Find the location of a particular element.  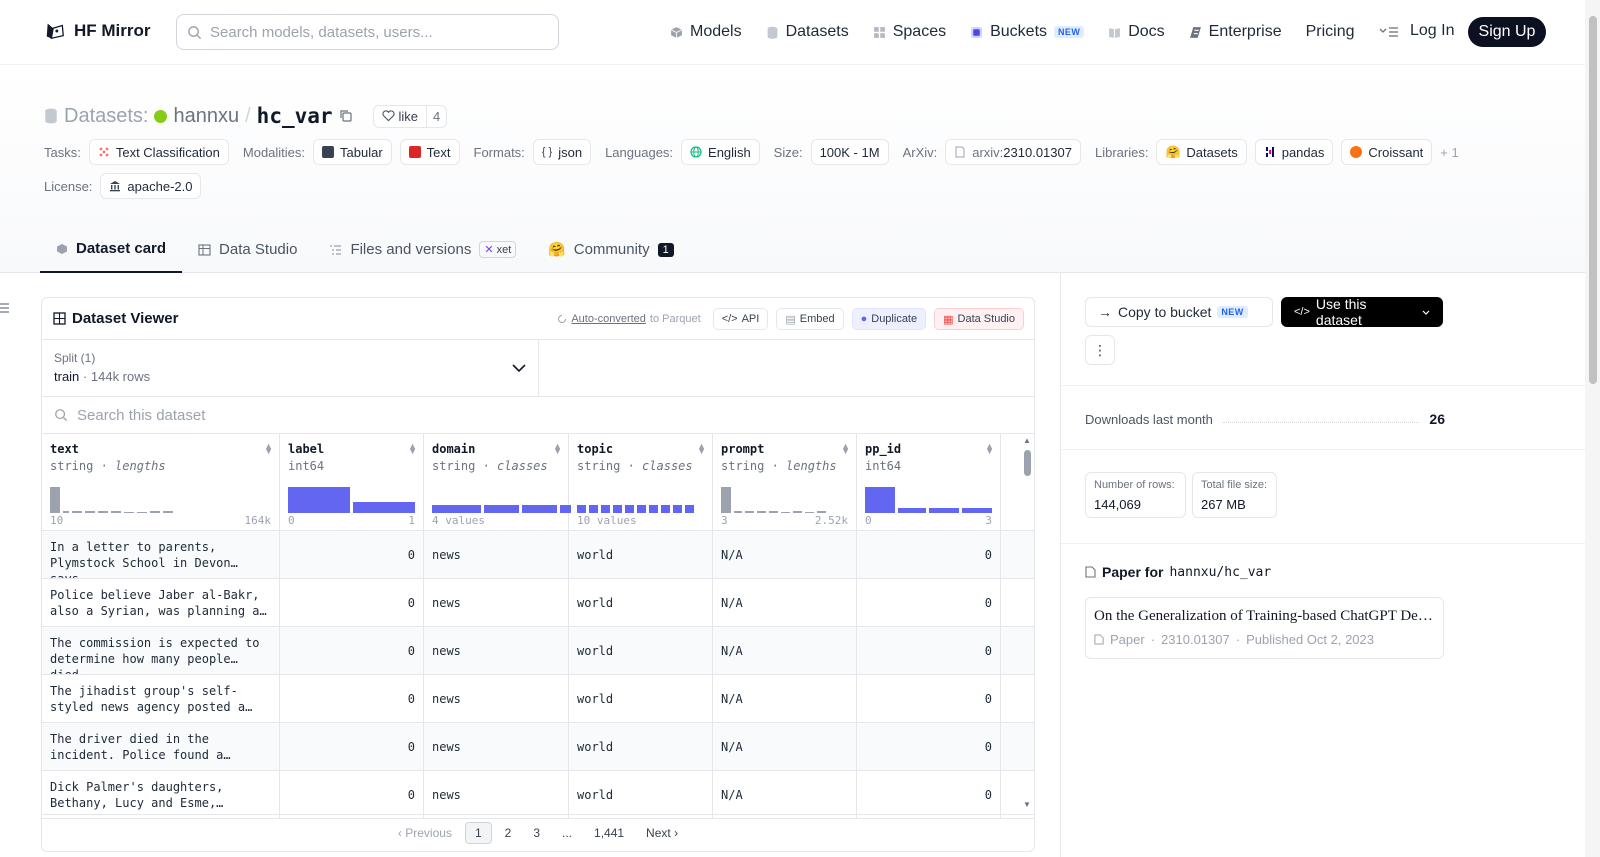

page-1: 1 is located at coordinates (478, 833).